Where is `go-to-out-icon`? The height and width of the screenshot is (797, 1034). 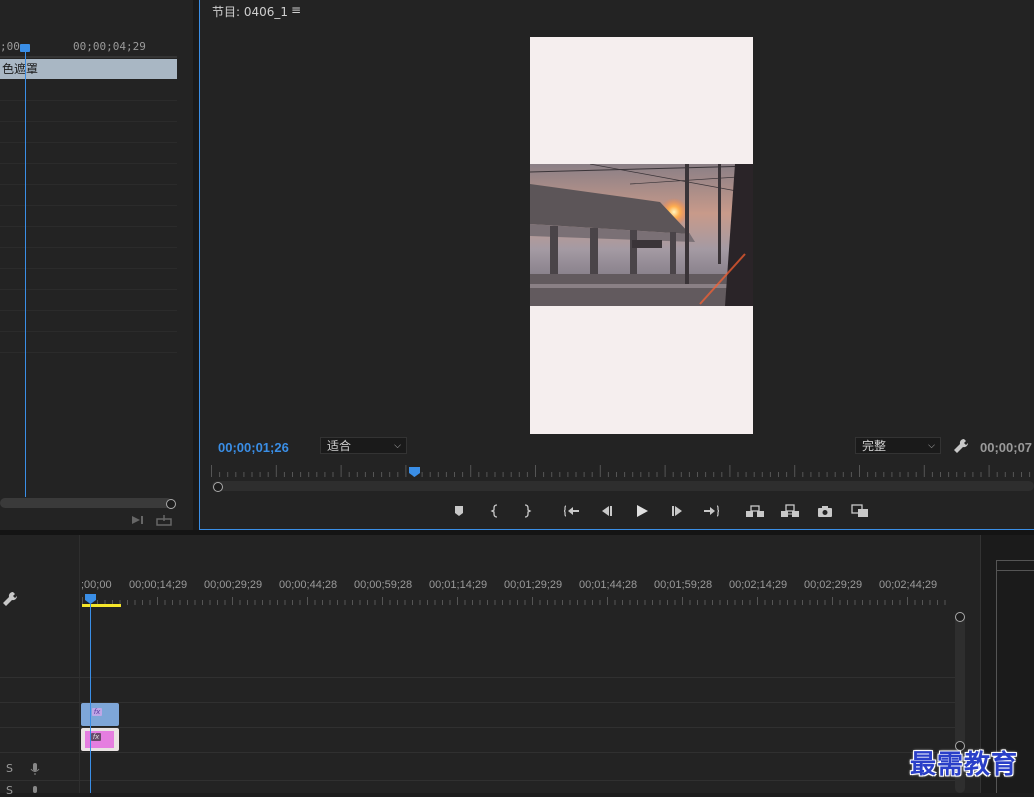
go-to-out-icon is located at coordinates (711, 511).